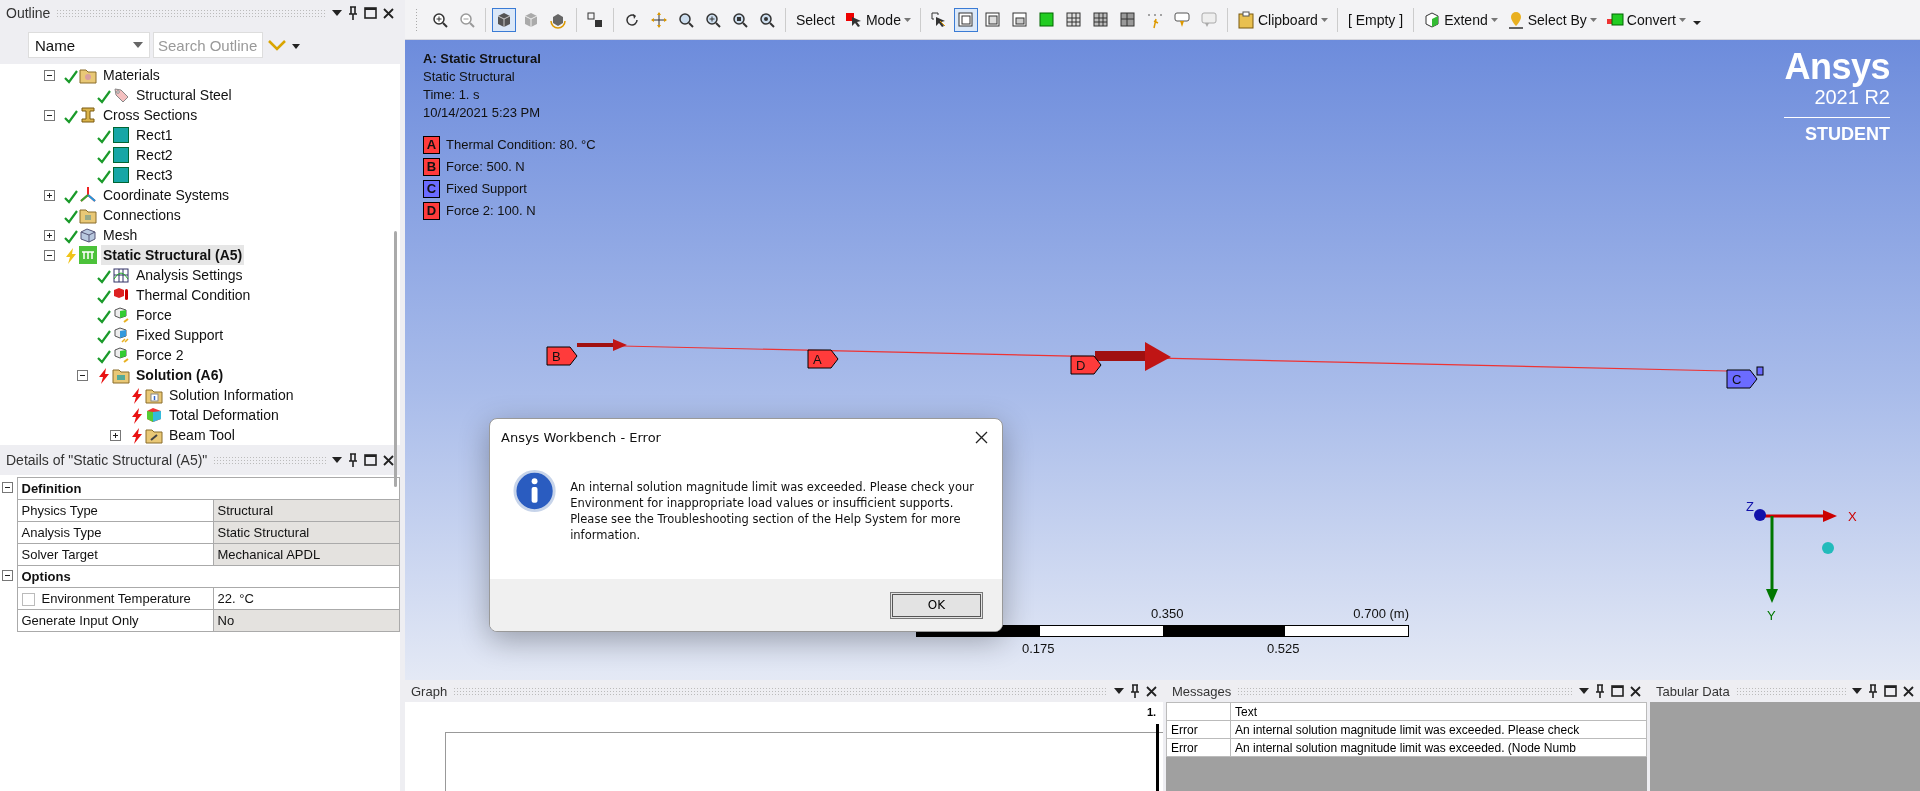 This screenshot has height=791, width=1920. What do you see at coordinates (306, 532) in the screenshot?
I see `property-value: Static Structural` at bounding box center [306, 532].